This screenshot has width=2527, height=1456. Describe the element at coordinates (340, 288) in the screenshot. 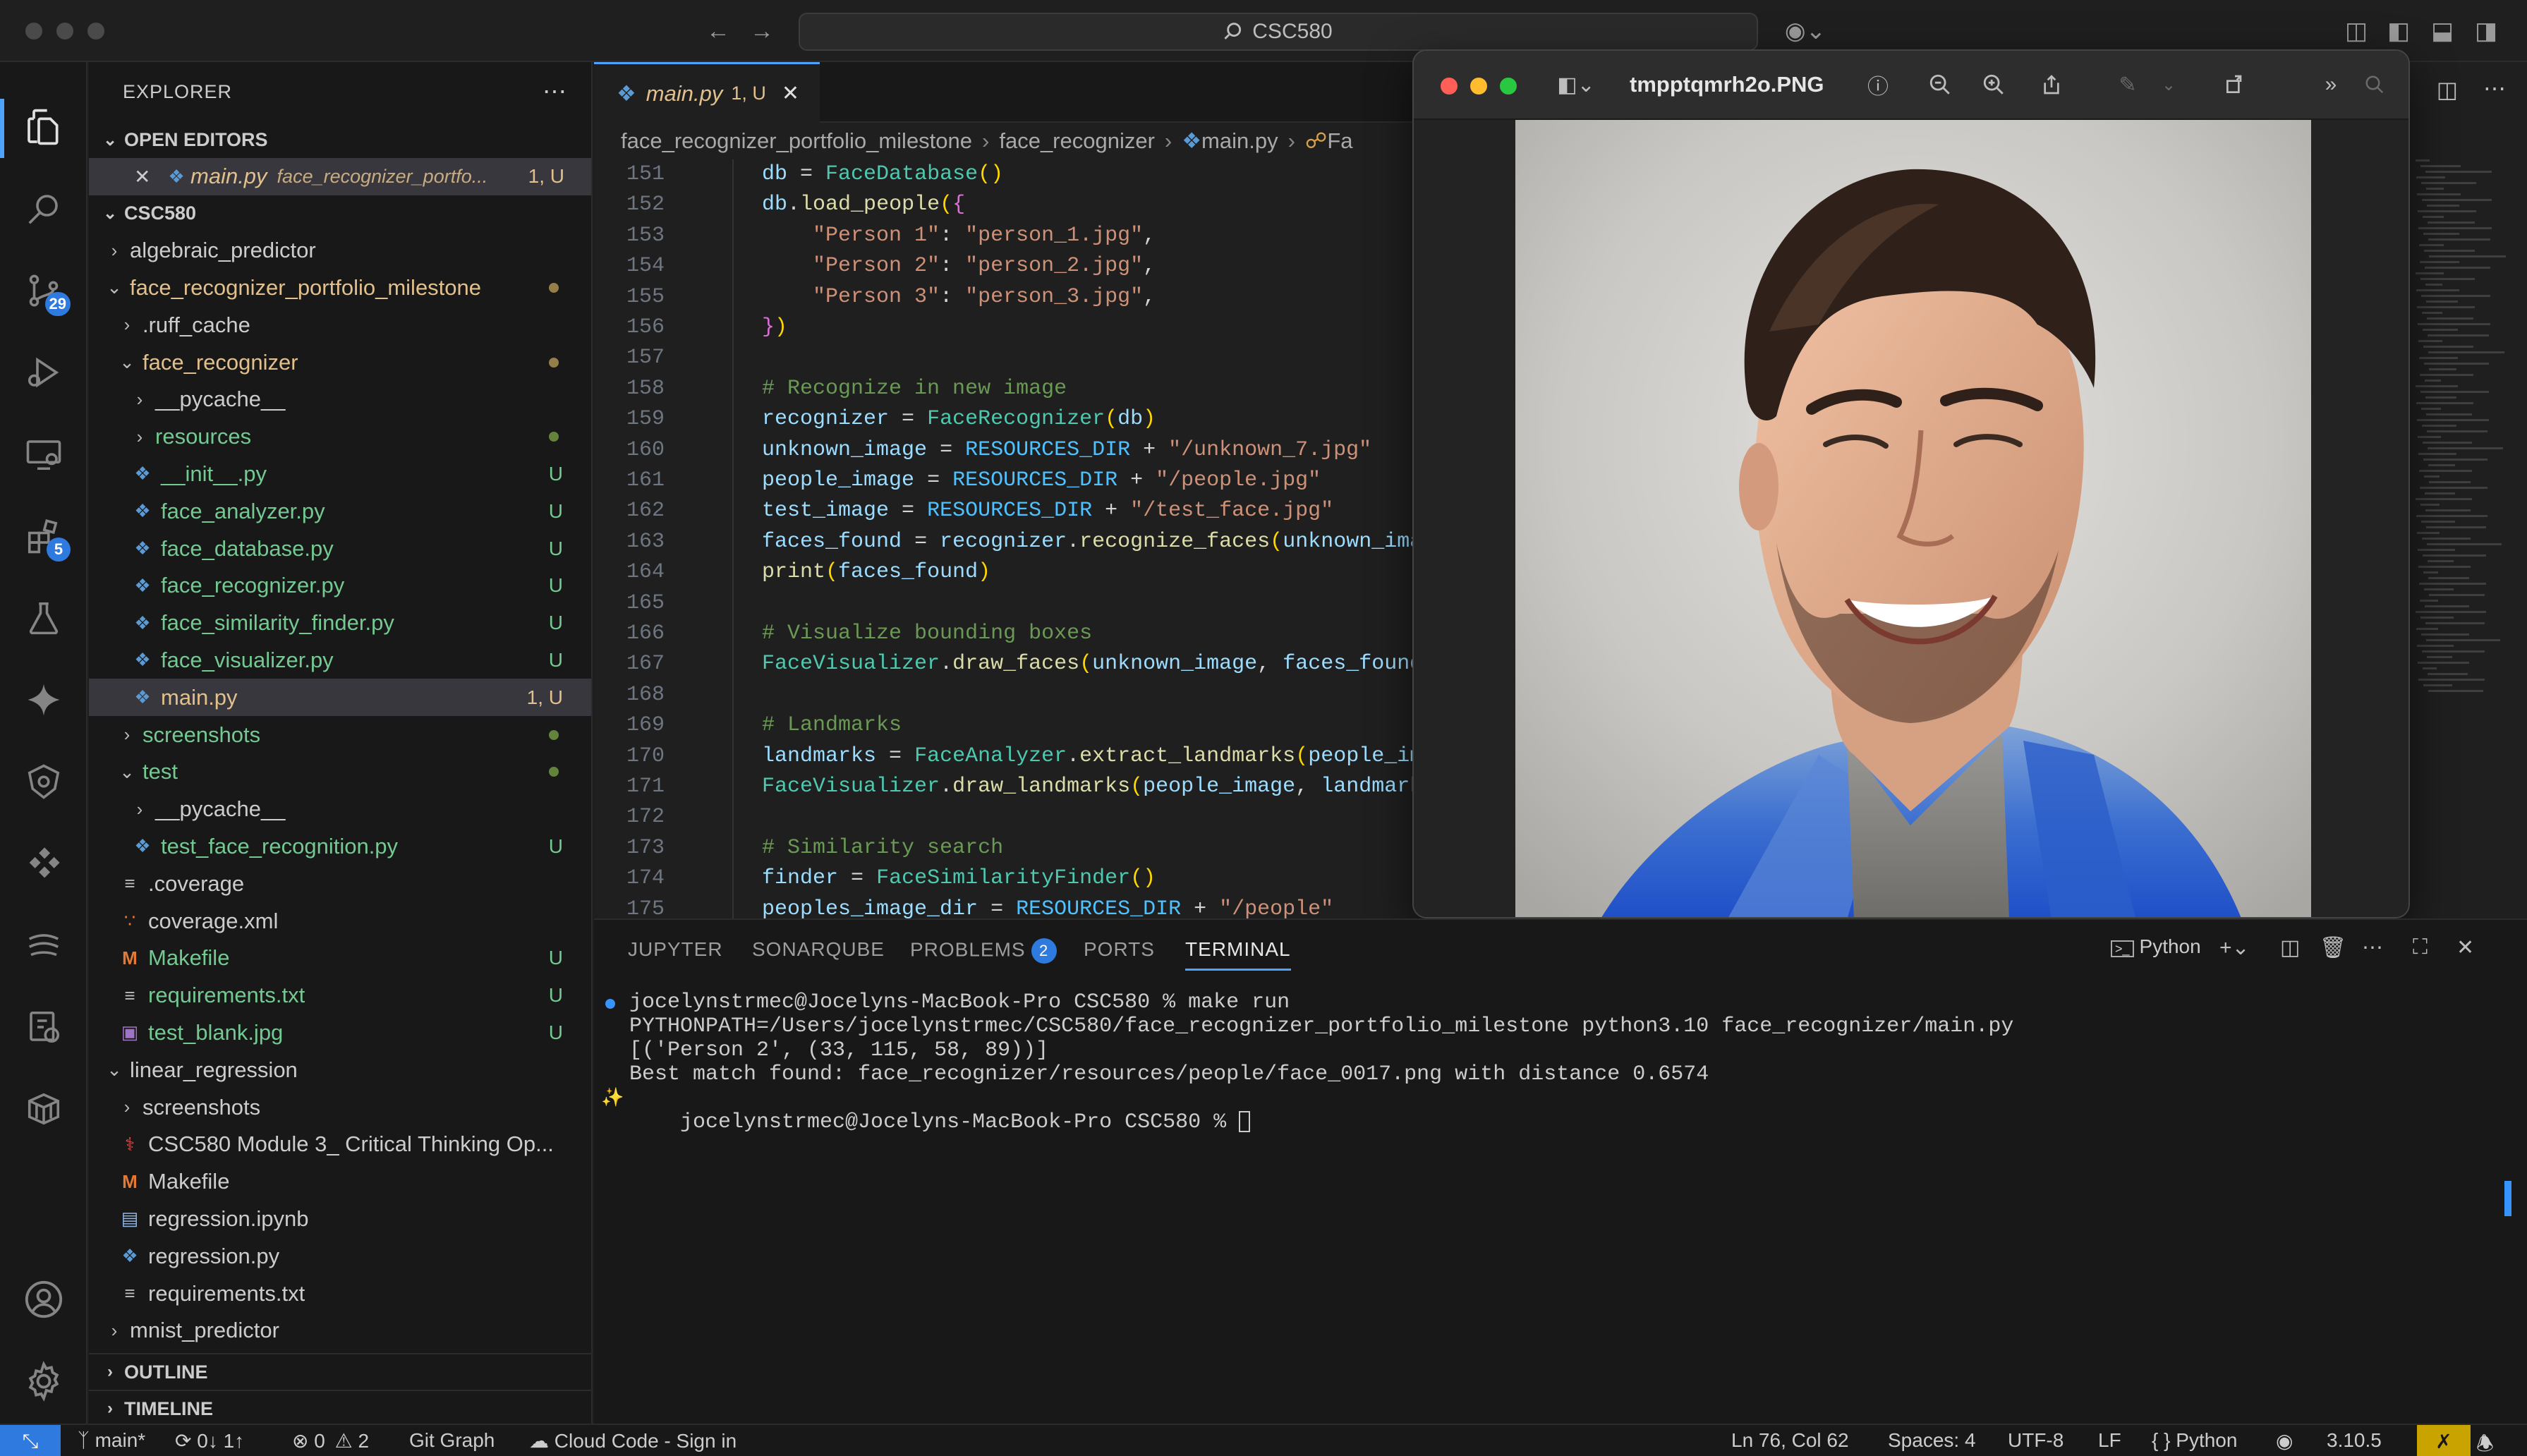

I see `tree-folder: ⌄ face_recognizer_portfolio_milestone` at that location.